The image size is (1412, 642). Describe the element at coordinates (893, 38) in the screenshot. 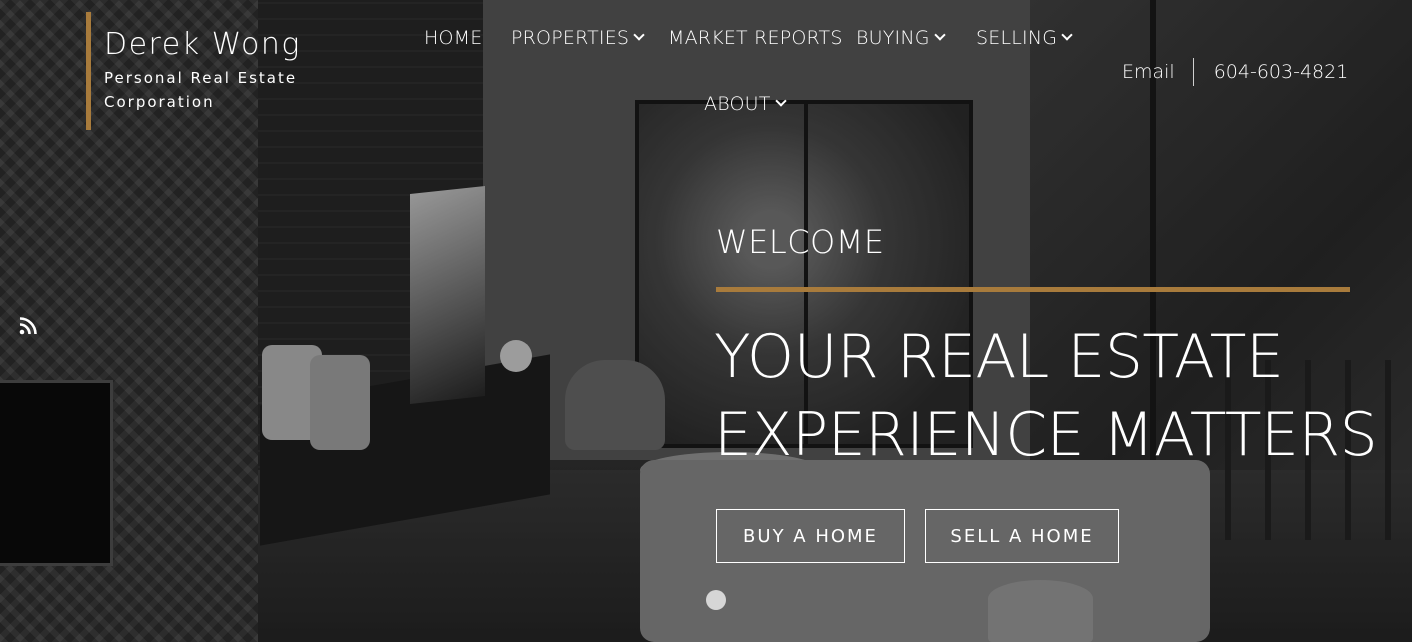

I see `nav-item-label: BUYING` at that location.